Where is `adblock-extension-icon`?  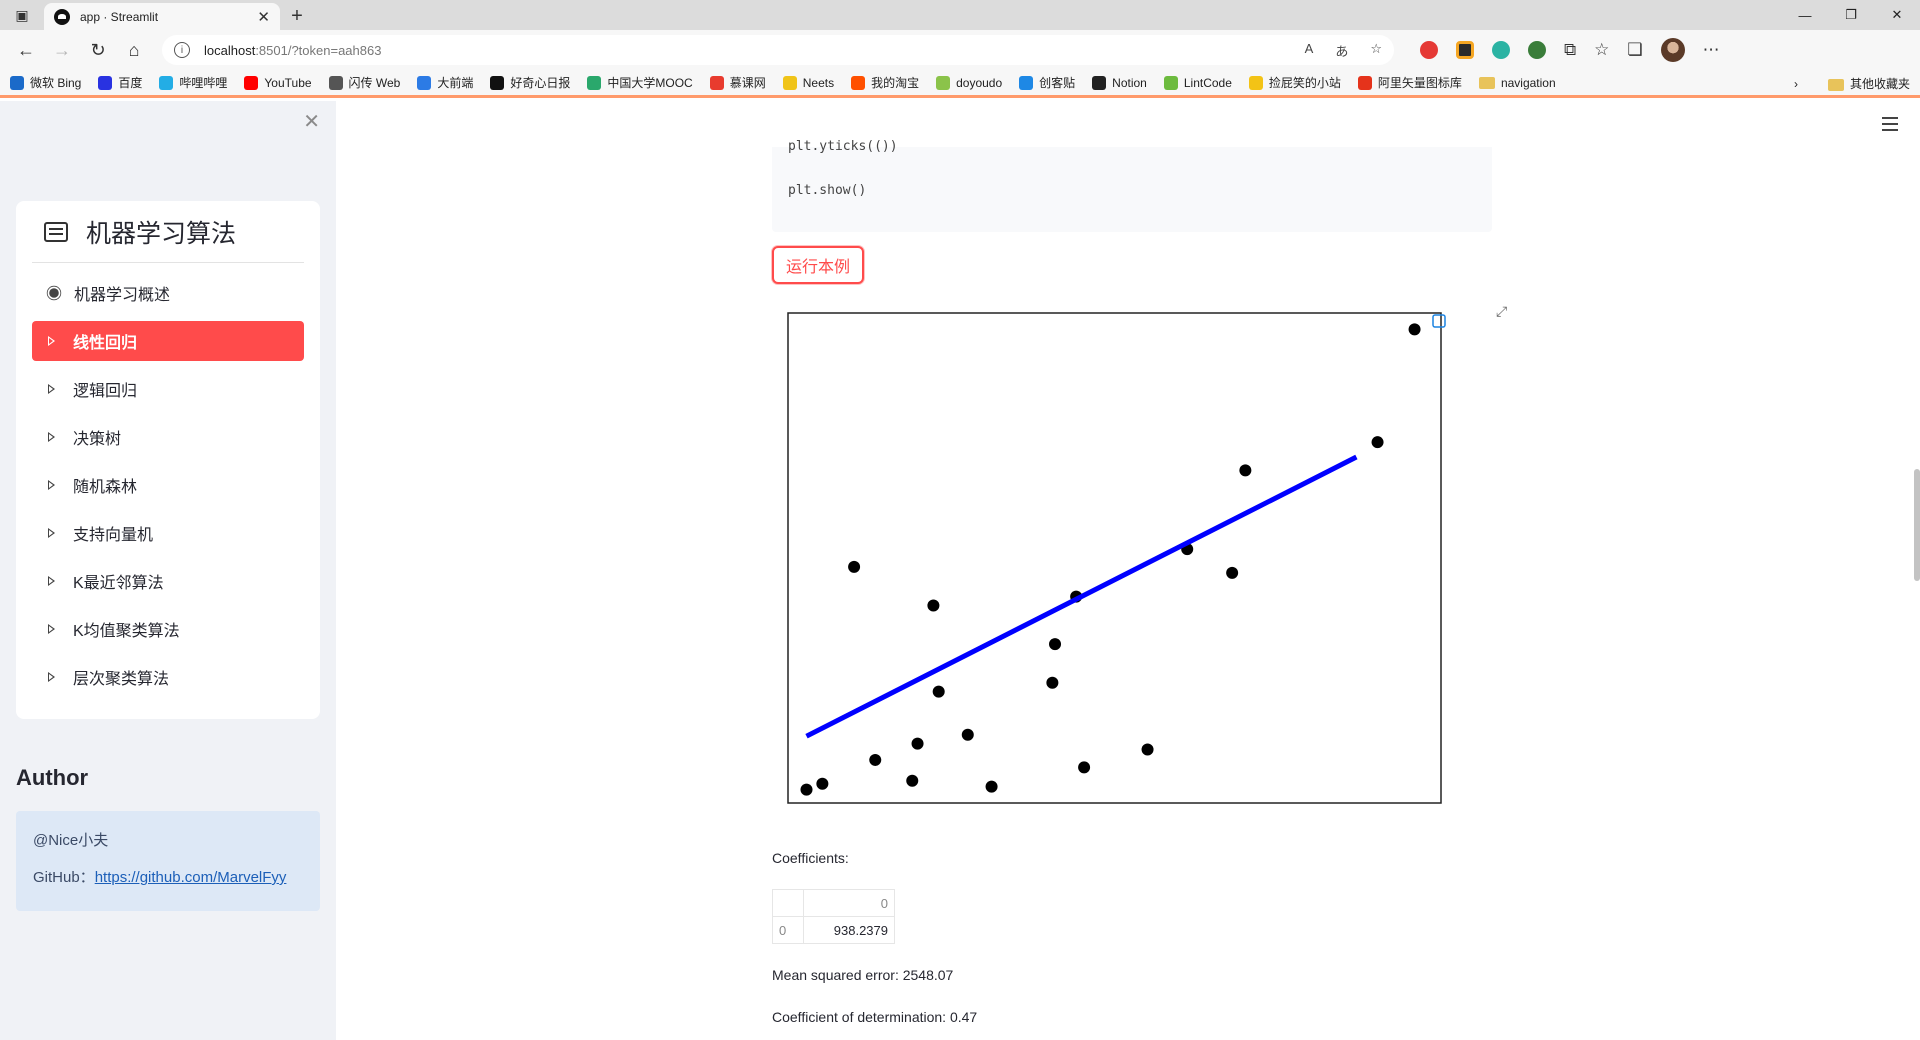 adblock-extension-icon is located at coordinates (1429, 50).